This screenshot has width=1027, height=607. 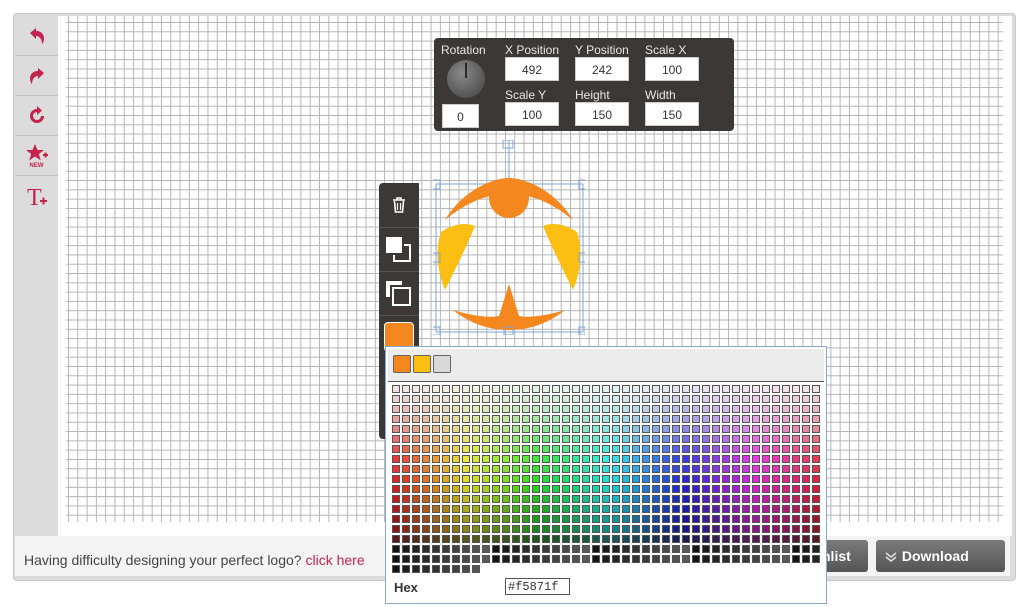 I want to click on help-link: click here, so click(x=334, y=560).